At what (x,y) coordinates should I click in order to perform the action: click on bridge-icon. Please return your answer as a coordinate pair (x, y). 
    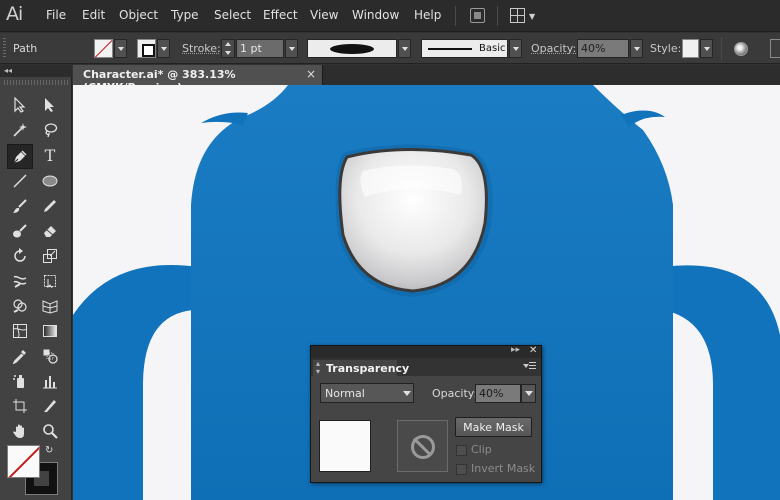
    Looking at the image, I should click on (477, 15).